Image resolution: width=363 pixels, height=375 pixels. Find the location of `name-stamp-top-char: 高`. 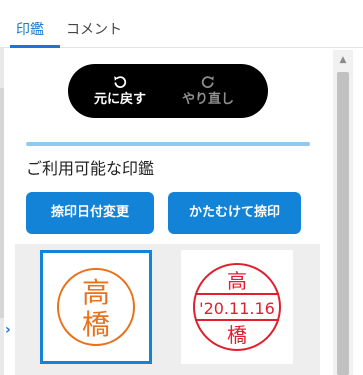

name-stamp-top-char: 高 is located at coordinates (96, 292).